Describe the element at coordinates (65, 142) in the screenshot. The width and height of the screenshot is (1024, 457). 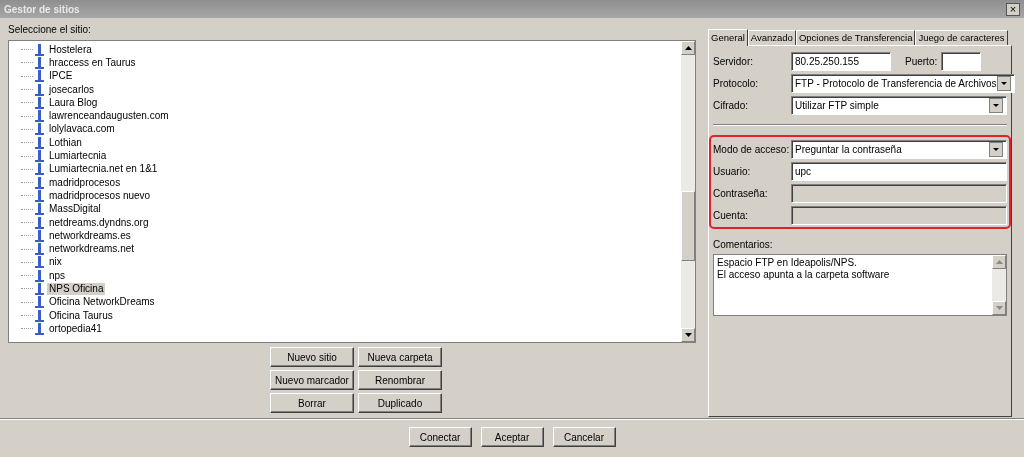
I see `tree-item: Lothian` at that location.